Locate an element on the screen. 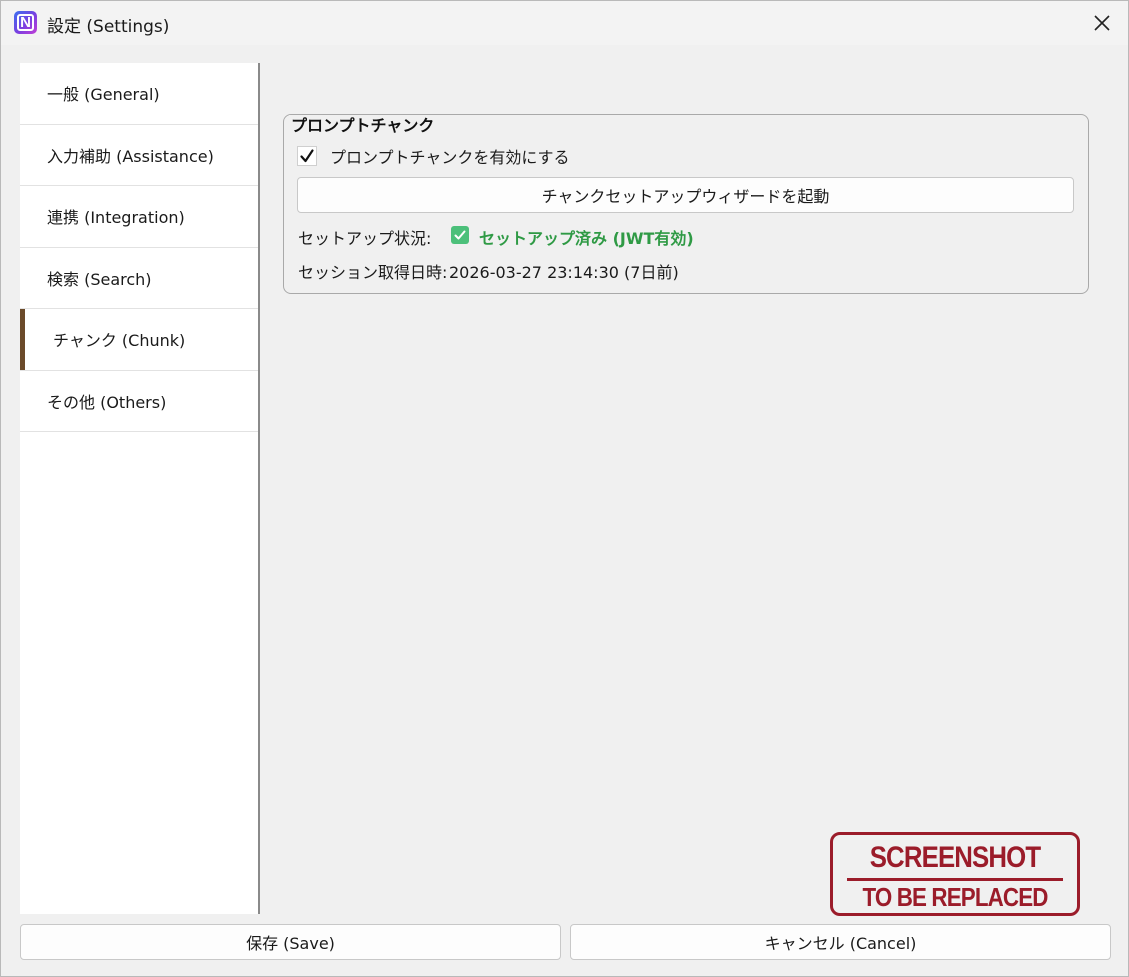  checkbox-box is located at coordinates (307, 156).